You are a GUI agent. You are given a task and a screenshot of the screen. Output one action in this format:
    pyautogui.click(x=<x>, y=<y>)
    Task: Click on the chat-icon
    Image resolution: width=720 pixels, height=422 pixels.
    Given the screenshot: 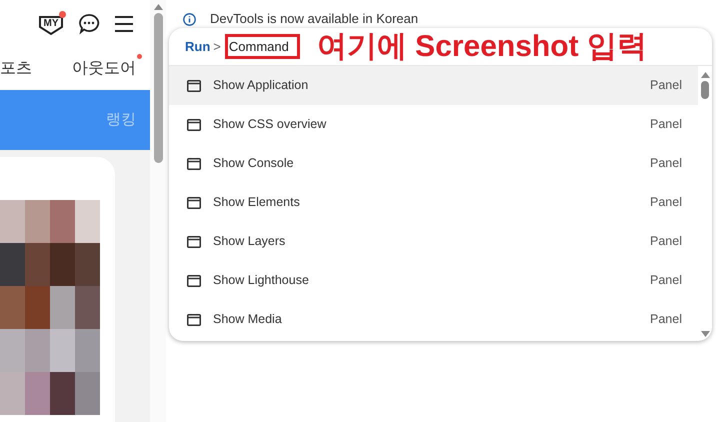 What is the action you would take?
    pyautogui.click(x=89, y=24)
    